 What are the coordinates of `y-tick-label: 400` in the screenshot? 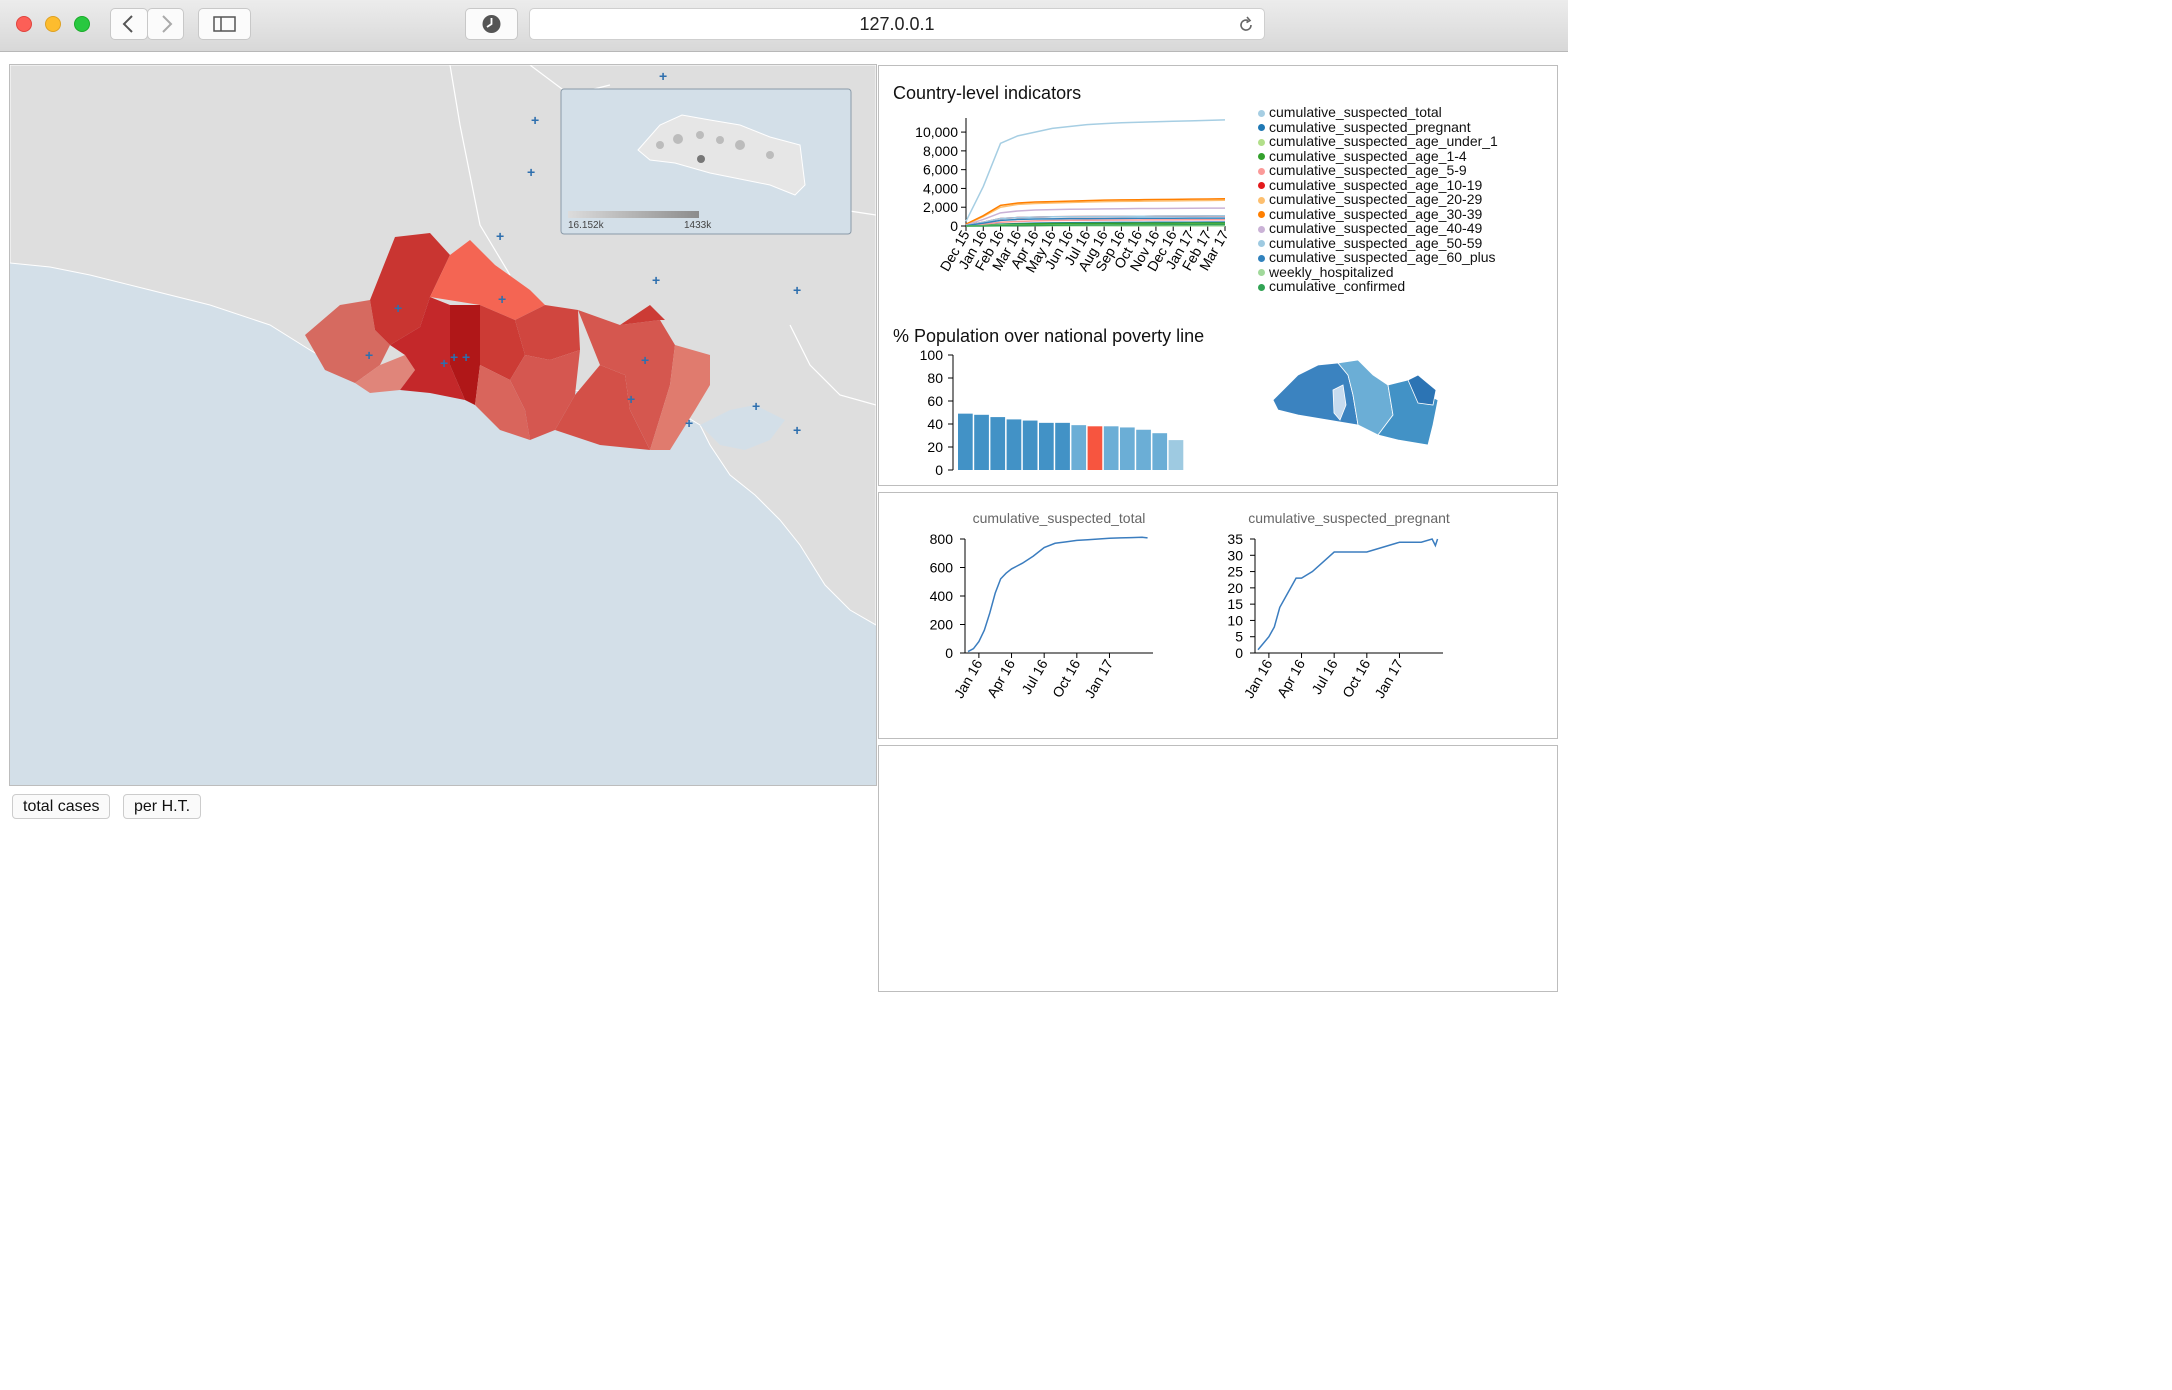 It's located at (942, 596).